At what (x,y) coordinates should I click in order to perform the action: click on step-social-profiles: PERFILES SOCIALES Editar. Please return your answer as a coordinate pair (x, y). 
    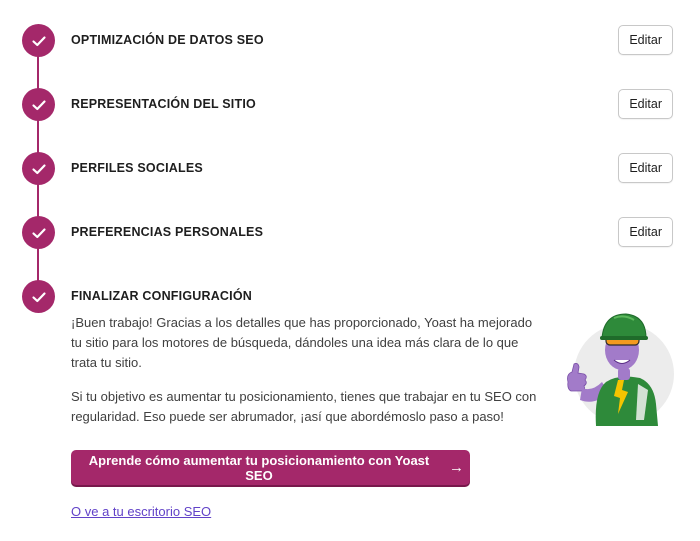
    Looking at the image, I should click on (350, 172).